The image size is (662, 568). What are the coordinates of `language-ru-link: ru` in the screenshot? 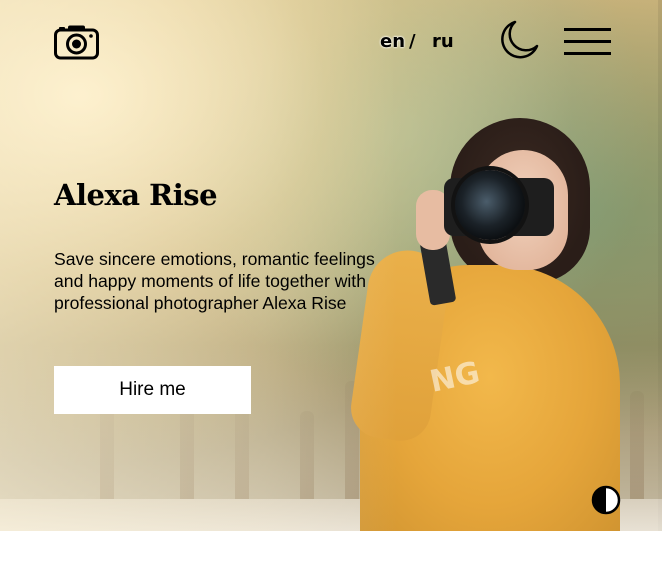 It's located at (443, 41).